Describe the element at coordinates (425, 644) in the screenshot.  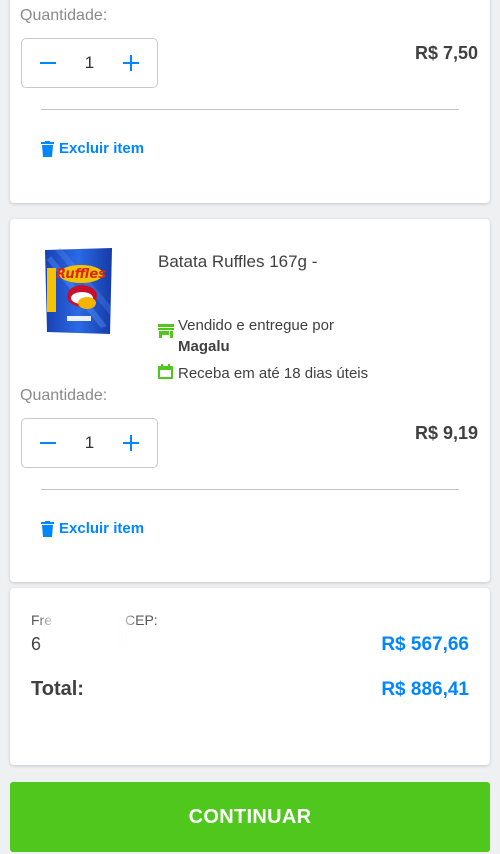
I see `freight-value: R$ 567,66` at that location.